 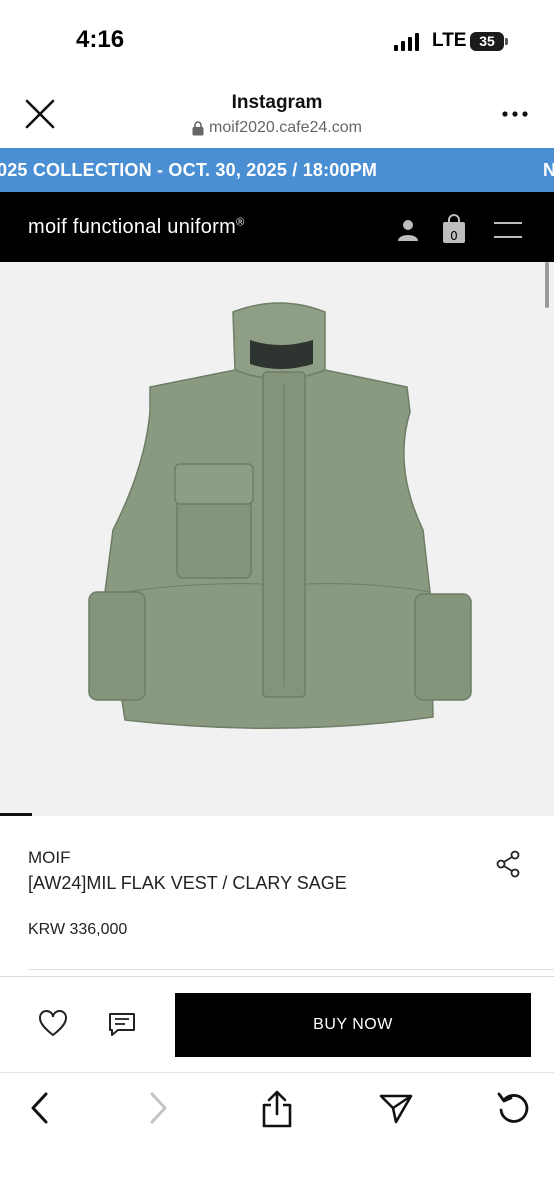 What do you see at coordinates (406, 42) in the screenshot?
I see `cellular-signal-icon` at bounding box center [406, 42].